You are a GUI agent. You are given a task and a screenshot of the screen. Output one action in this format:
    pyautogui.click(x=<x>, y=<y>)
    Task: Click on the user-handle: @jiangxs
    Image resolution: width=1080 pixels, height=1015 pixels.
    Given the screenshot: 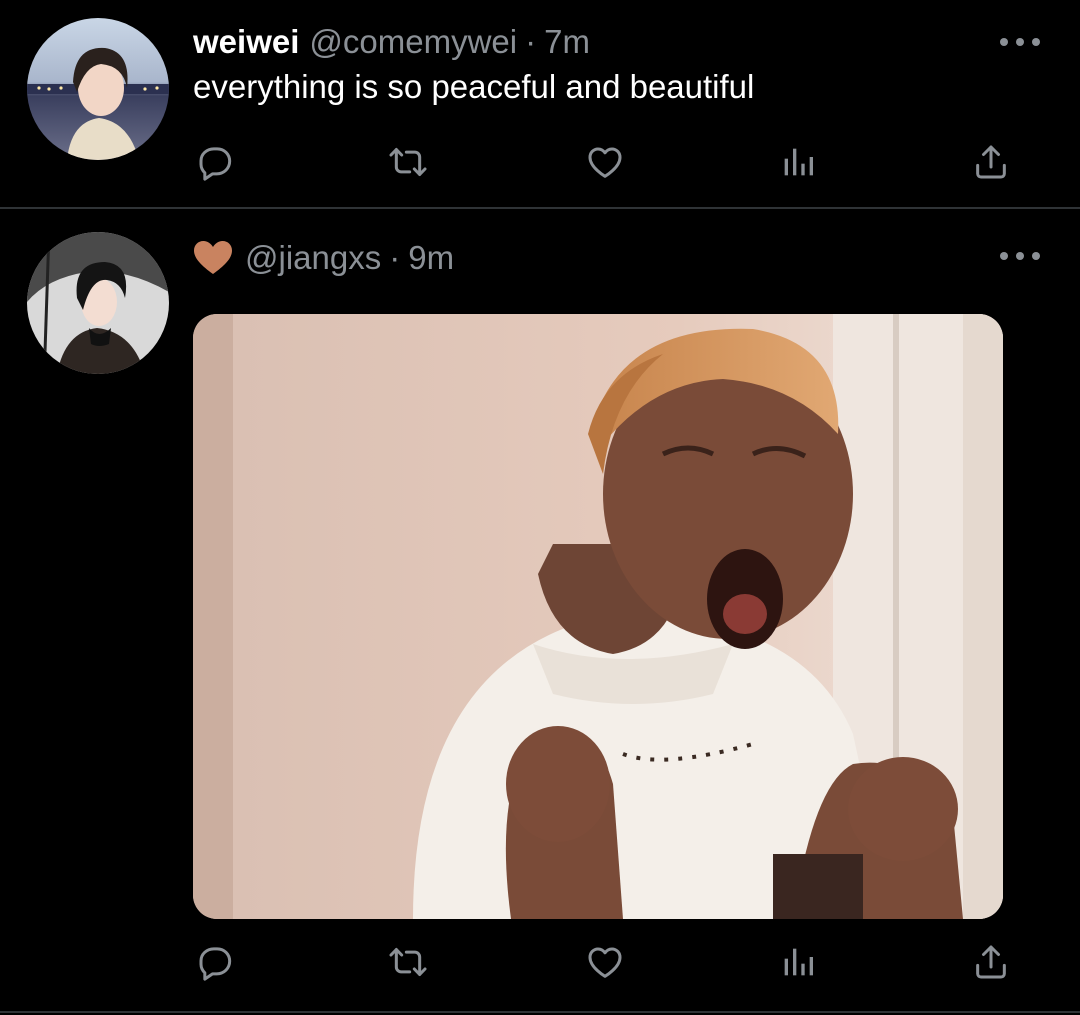 What is the action you would take?
    pyautogui.click(x=313, y=258)
    